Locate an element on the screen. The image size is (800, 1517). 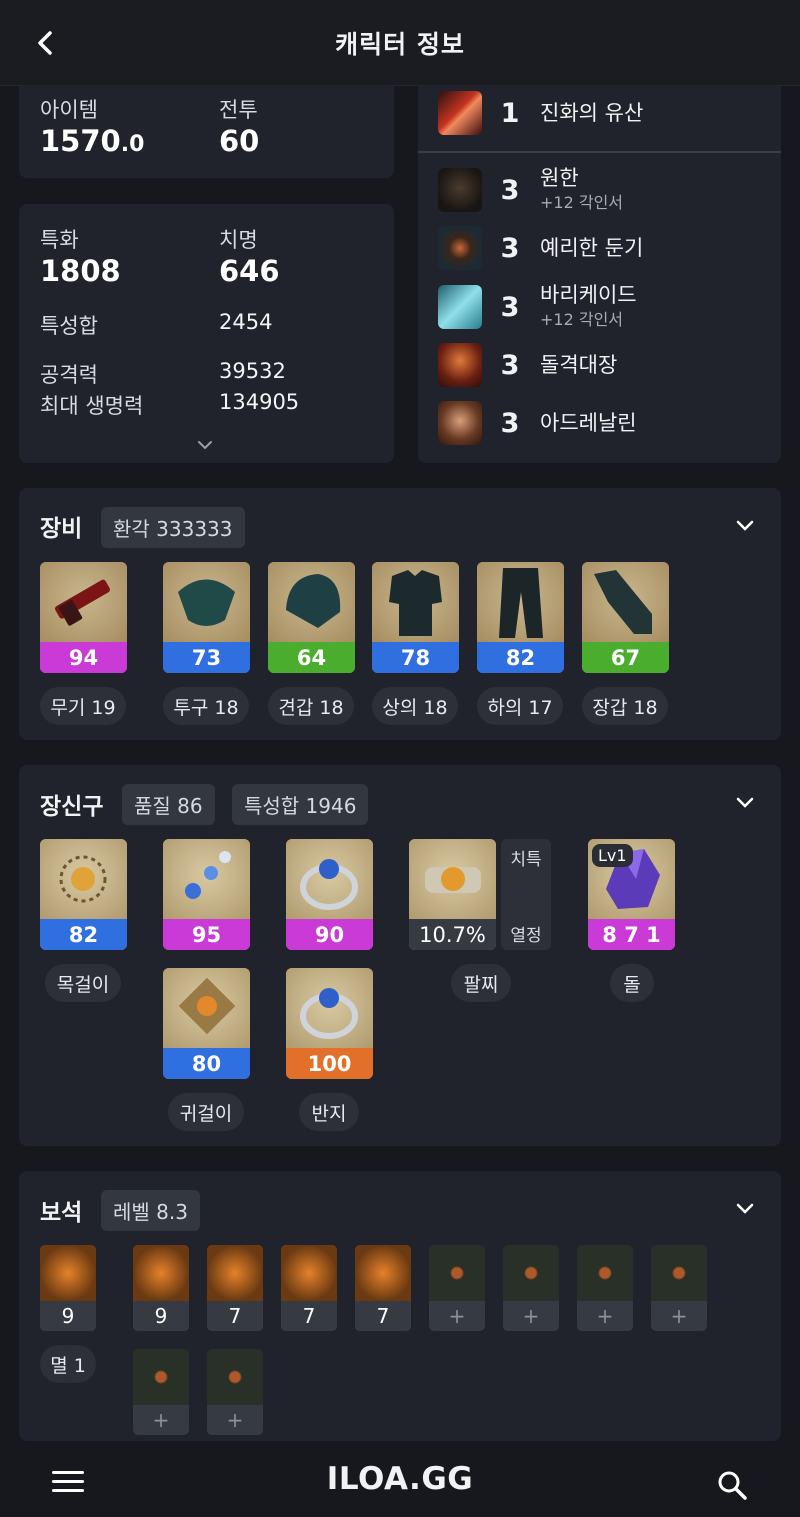
equipment-collapse-button is located at coordinates (745, 526).